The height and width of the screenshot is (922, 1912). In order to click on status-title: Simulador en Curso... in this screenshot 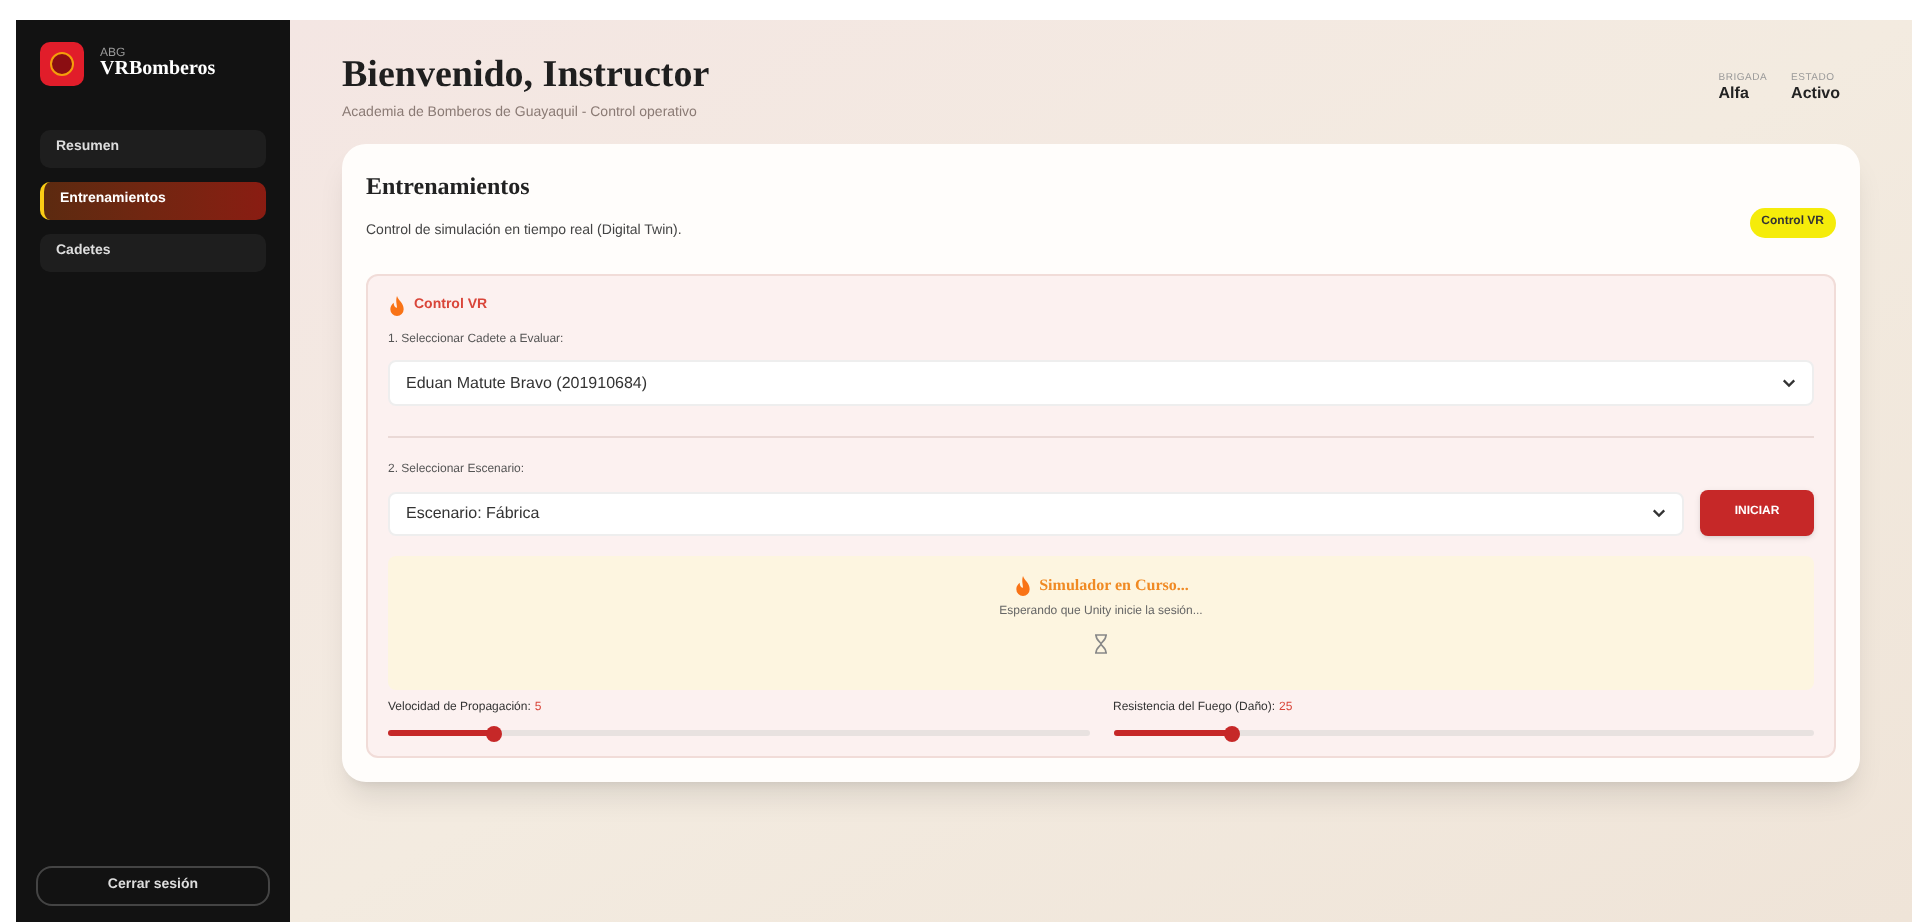, I will do `click(1114, 586)`.